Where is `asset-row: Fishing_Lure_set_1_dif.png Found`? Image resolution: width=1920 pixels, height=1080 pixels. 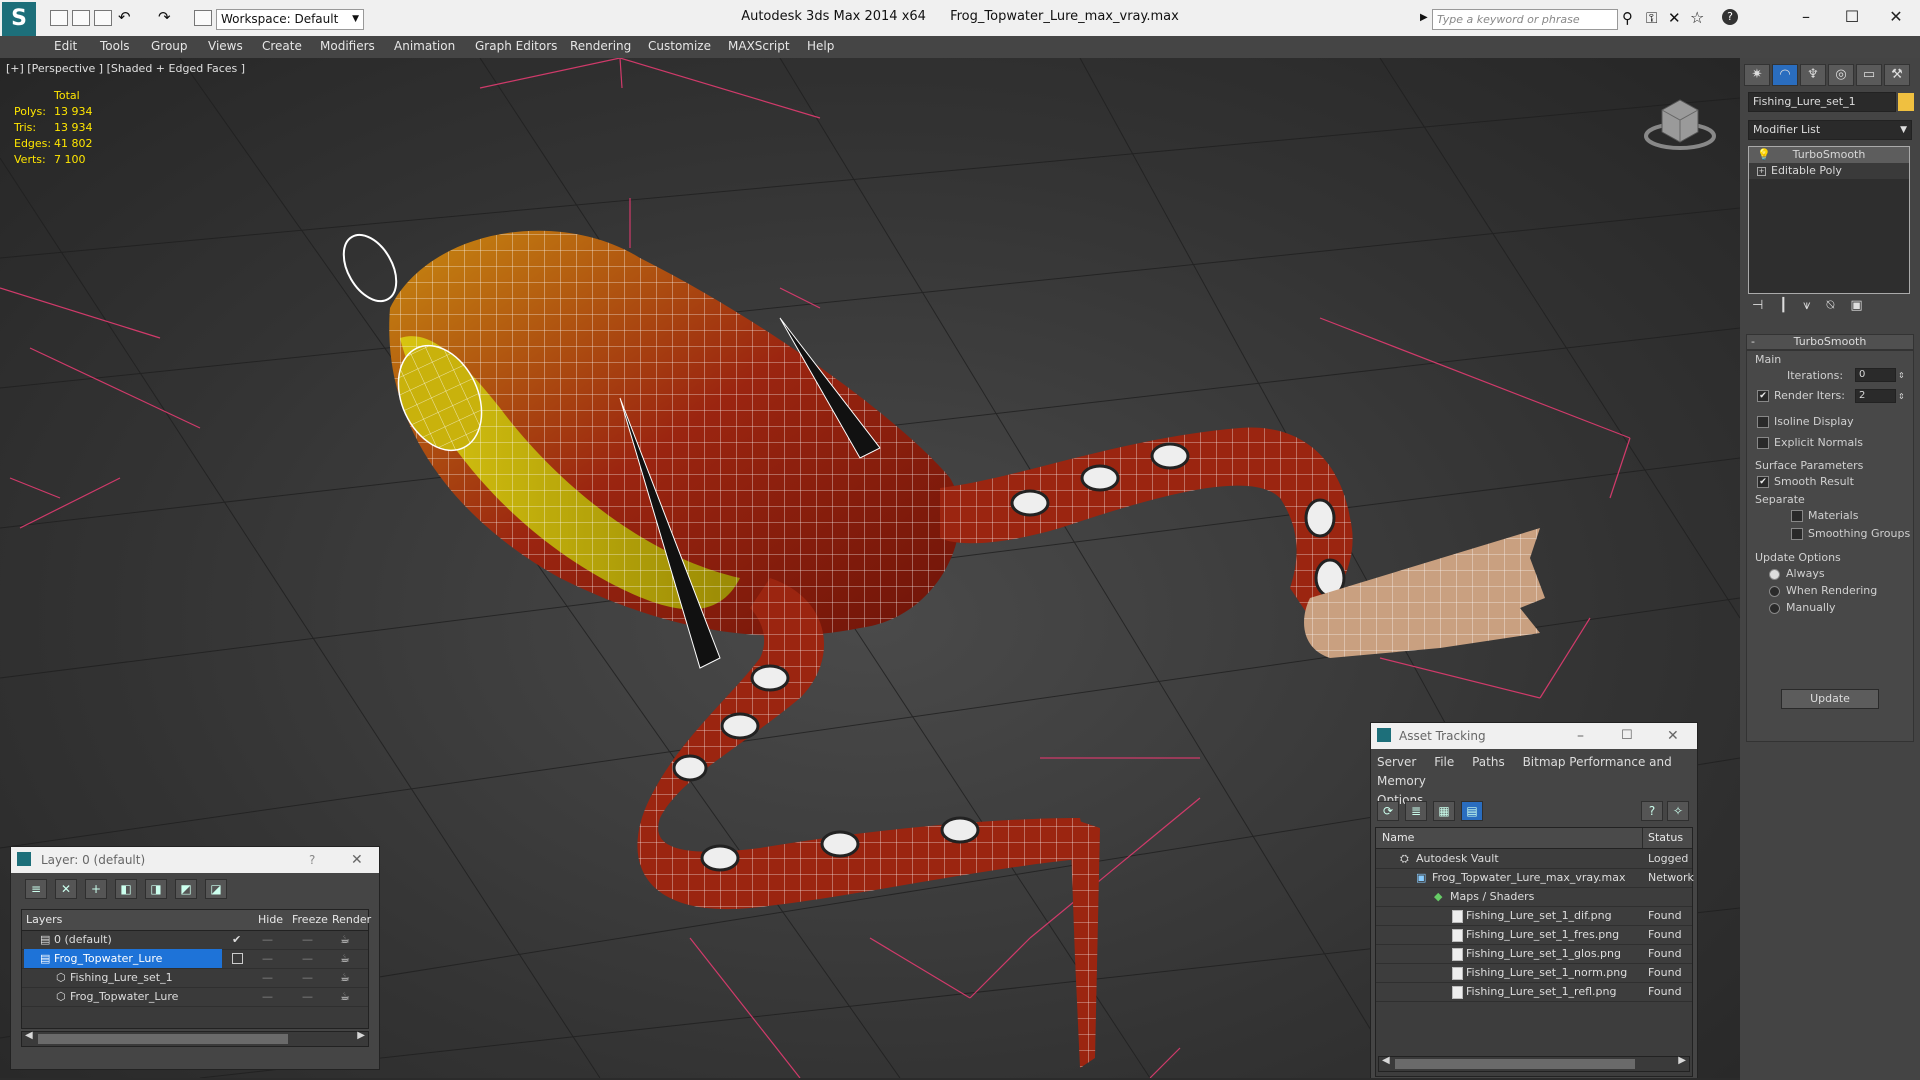
asset-row: Fishing_Lure_set_1_dif.png Found is located at coordinates (1534, 916).